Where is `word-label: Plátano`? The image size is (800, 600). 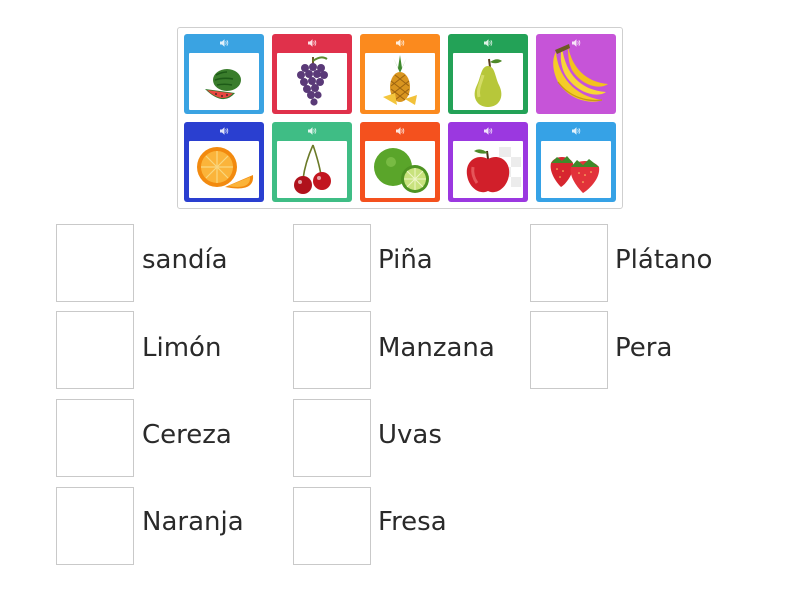
word-label: Plátano is located at coordinates (664, 260).